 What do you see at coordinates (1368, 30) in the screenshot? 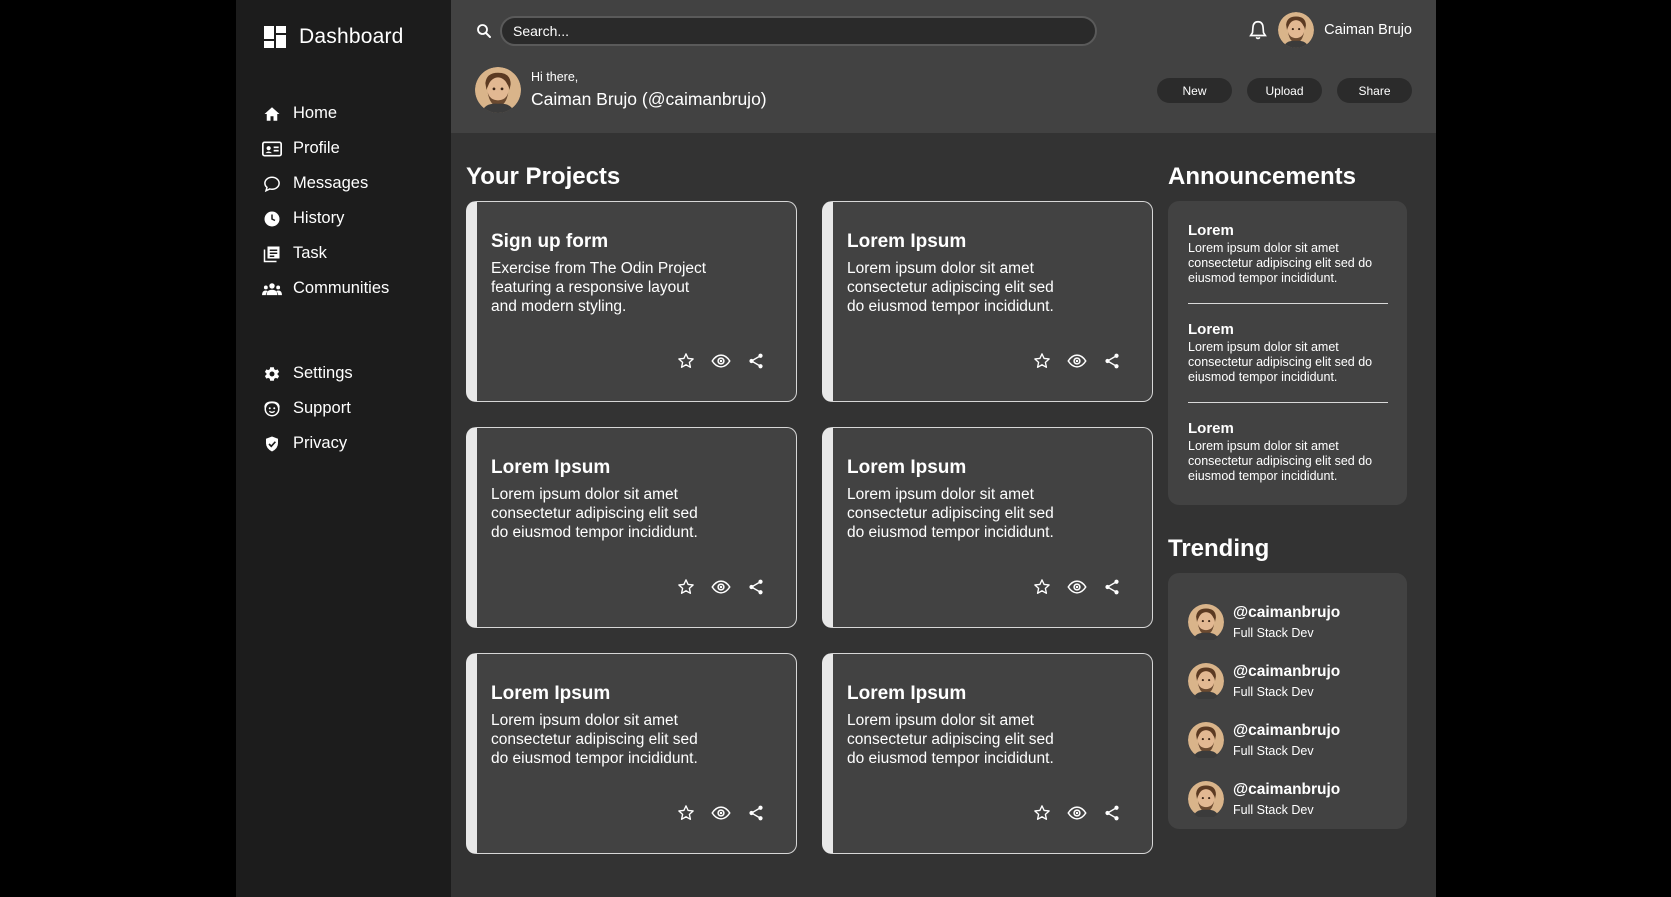
I see `user-name: Caiman Brujo` at bounding box center [1368, 30].